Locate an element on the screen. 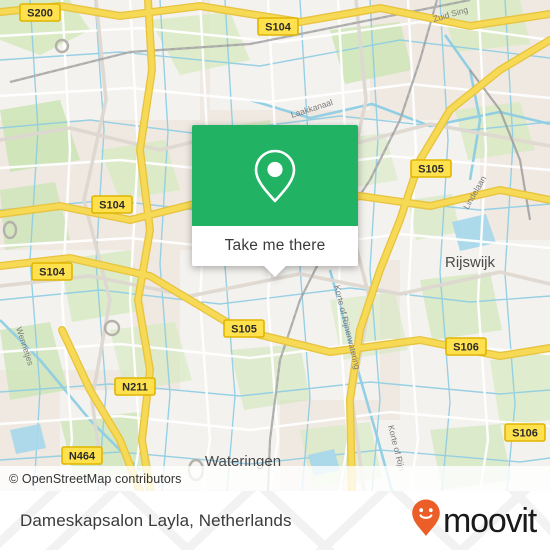  take-me-there-popup: Take me there is located at coordinates (275, 201).